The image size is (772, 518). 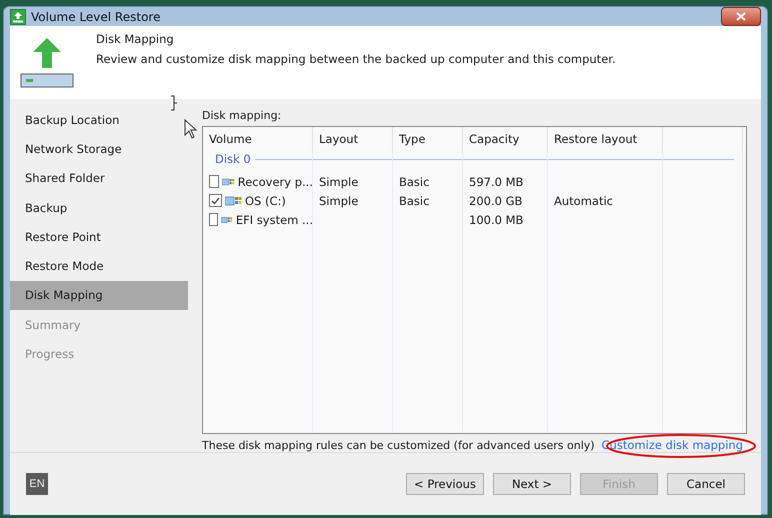 What do you see at coordinates (191, 129) in the screenshot?
I see `cursor-icon` at bounding box center [191, 129].